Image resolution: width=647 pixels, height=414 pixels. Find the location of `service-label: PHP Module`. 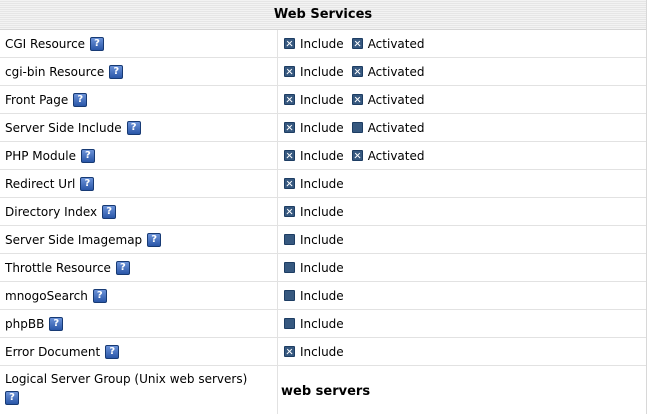

service-label: PHP Module is located at coordinates (40, 155).